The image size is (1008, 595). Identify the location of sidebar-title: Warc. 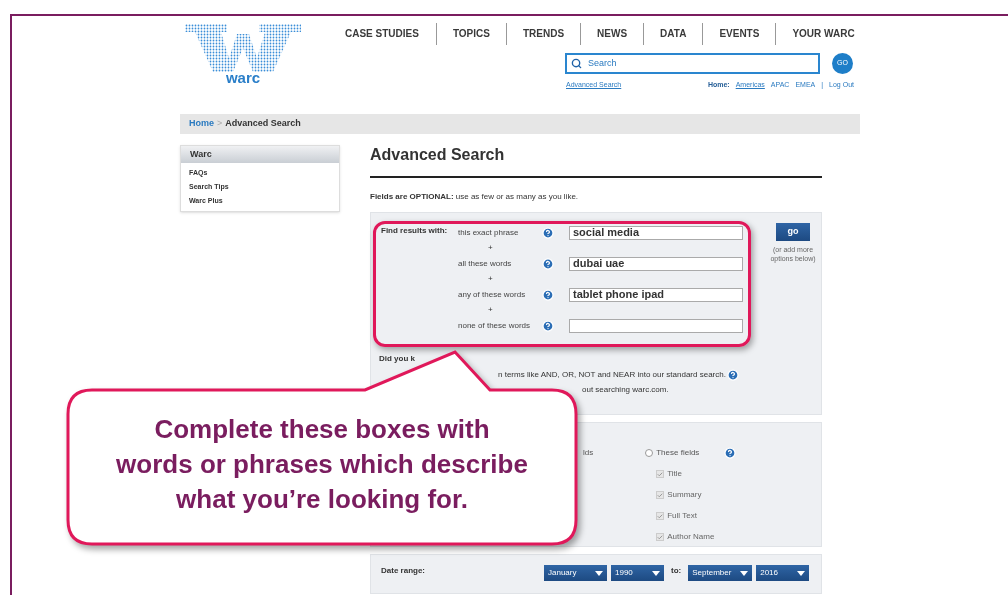
(260, 154).